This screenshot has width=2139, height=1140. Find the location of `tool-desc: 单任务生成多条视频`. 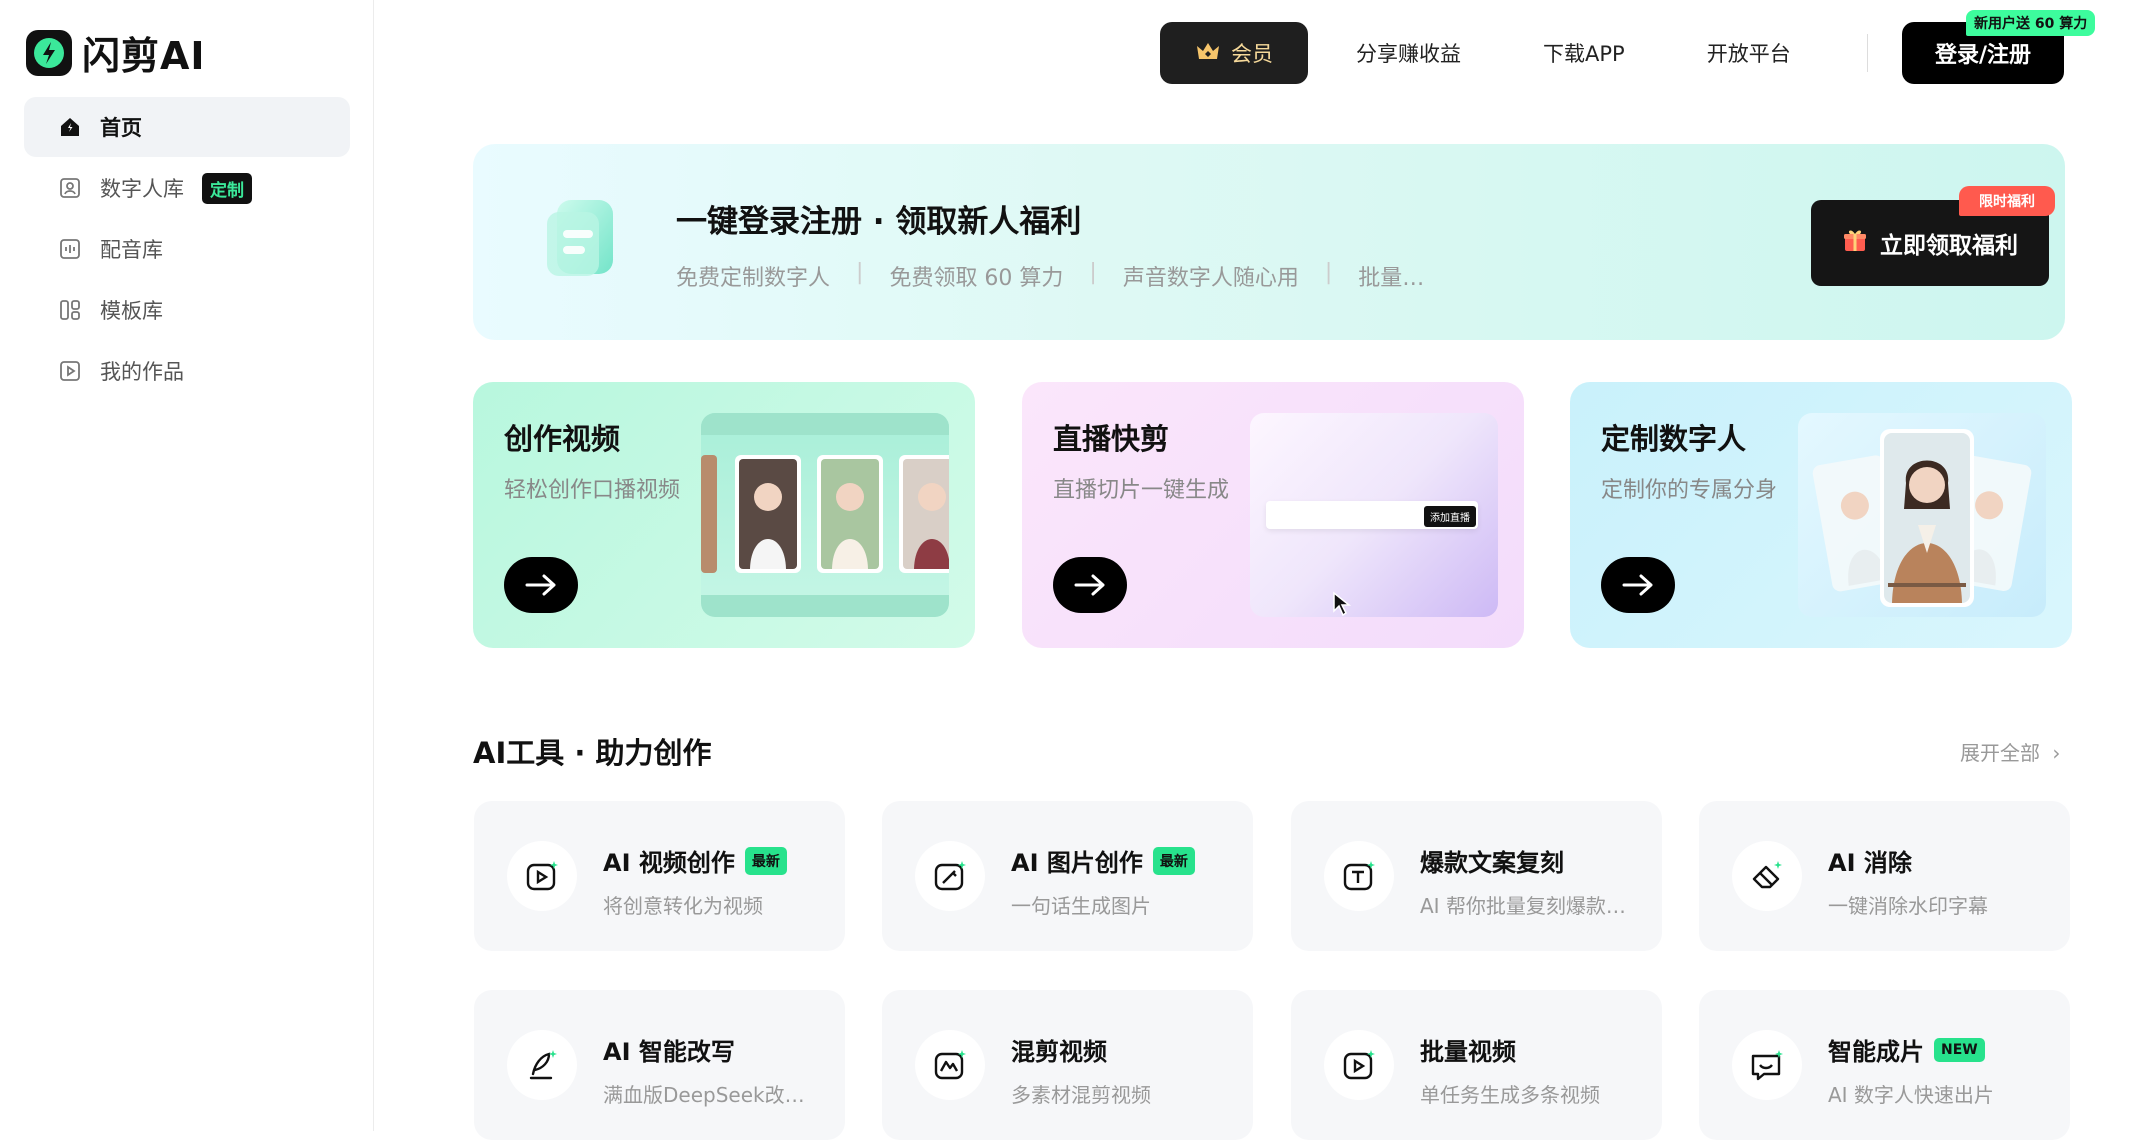

tool-desc: 单任务生成多条视频 is located at coordinates (1510, 1095).